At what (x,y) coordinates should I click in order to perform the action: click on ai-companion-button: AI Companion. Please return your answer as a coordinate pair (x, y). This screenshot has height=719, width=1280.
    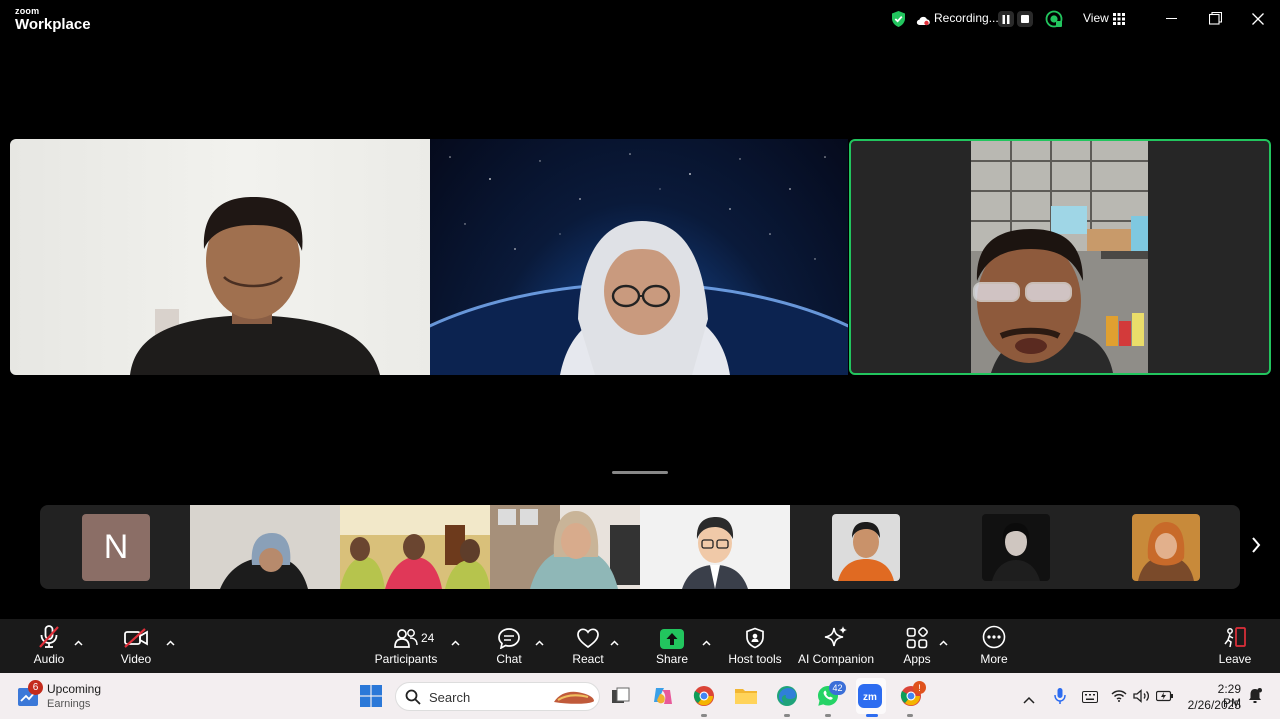
    Looking at the image, I should click on (836, 646).